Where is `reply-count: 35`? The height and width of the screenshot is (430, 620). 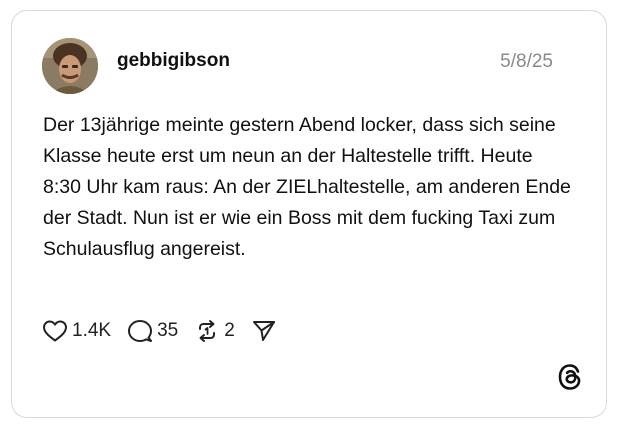
reply-count: 35 is located at coordinates (168, 330).